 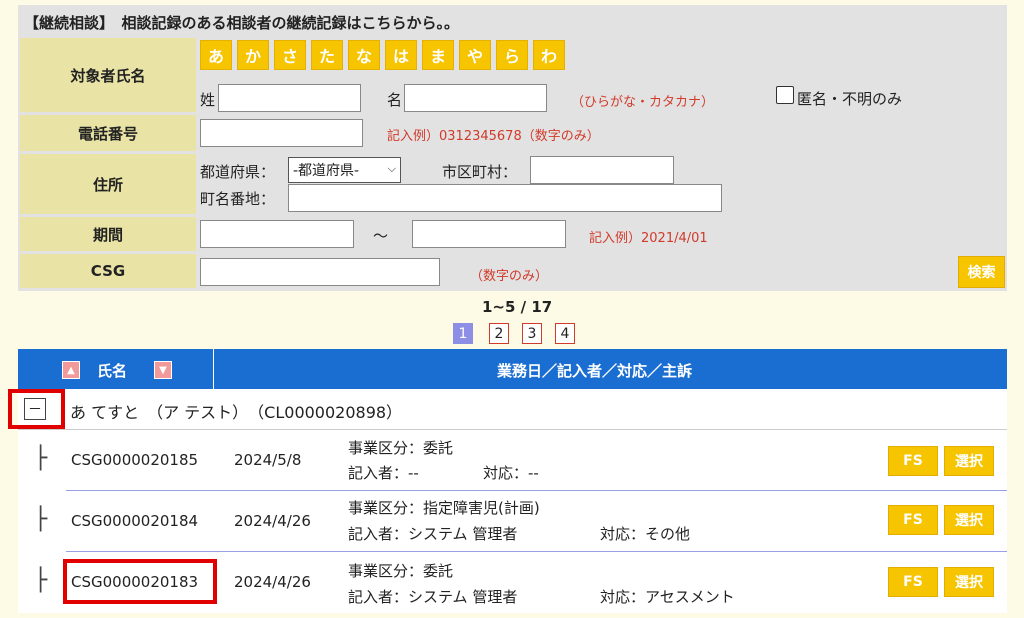 I want to click on page-3: 3, so click(x=532, y=333).